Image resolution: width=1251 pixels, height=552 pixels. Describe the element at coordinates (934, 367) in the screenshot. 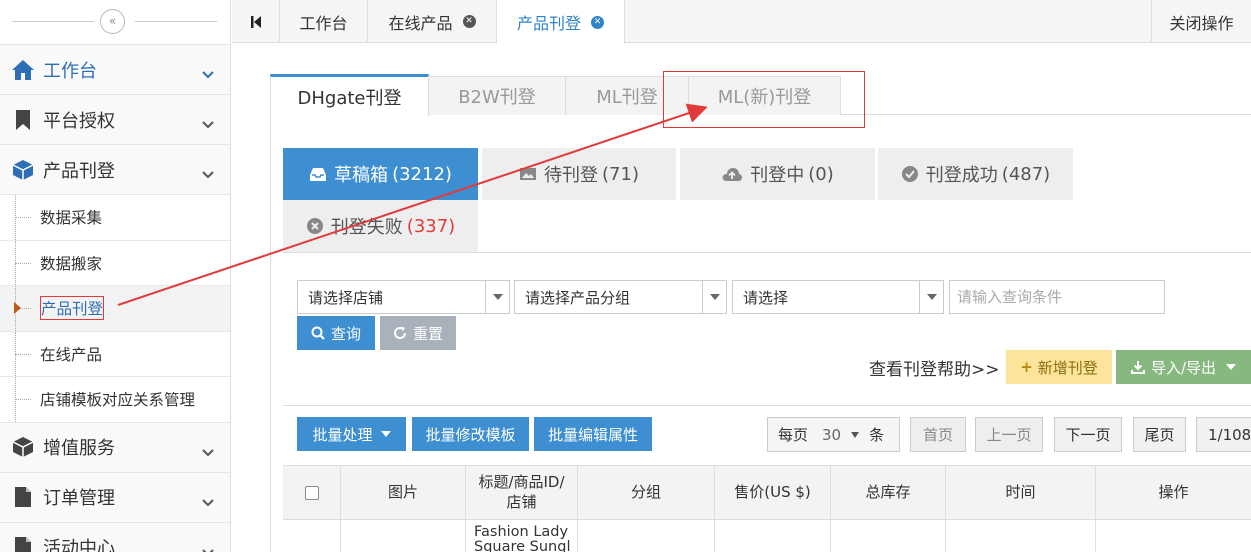

I see `listing-help-link: 查看刊登帮助>>` at that location.